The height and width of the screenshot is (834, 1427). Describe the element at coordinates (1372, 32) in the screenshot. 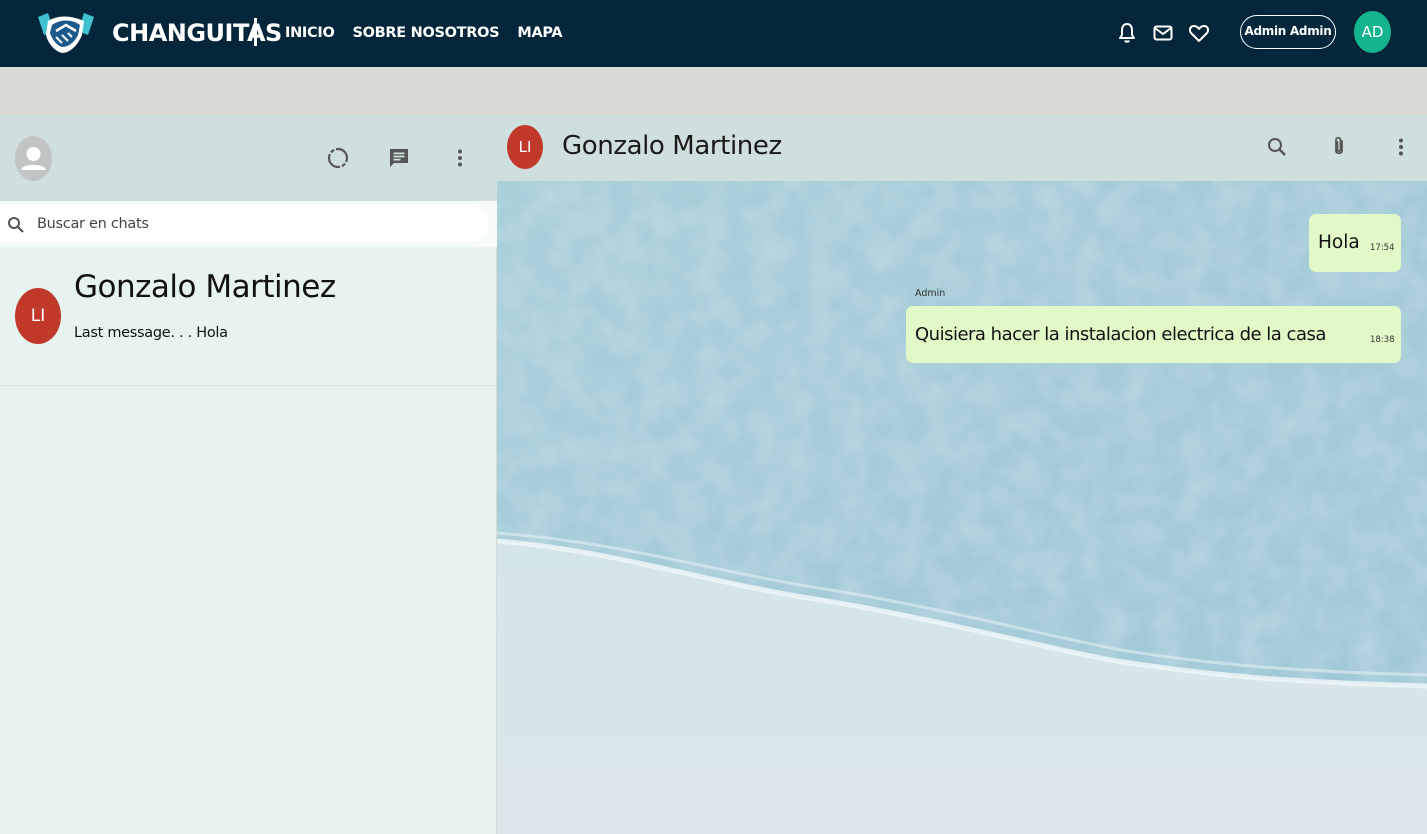

I see `user-avatar: AD` at that location.